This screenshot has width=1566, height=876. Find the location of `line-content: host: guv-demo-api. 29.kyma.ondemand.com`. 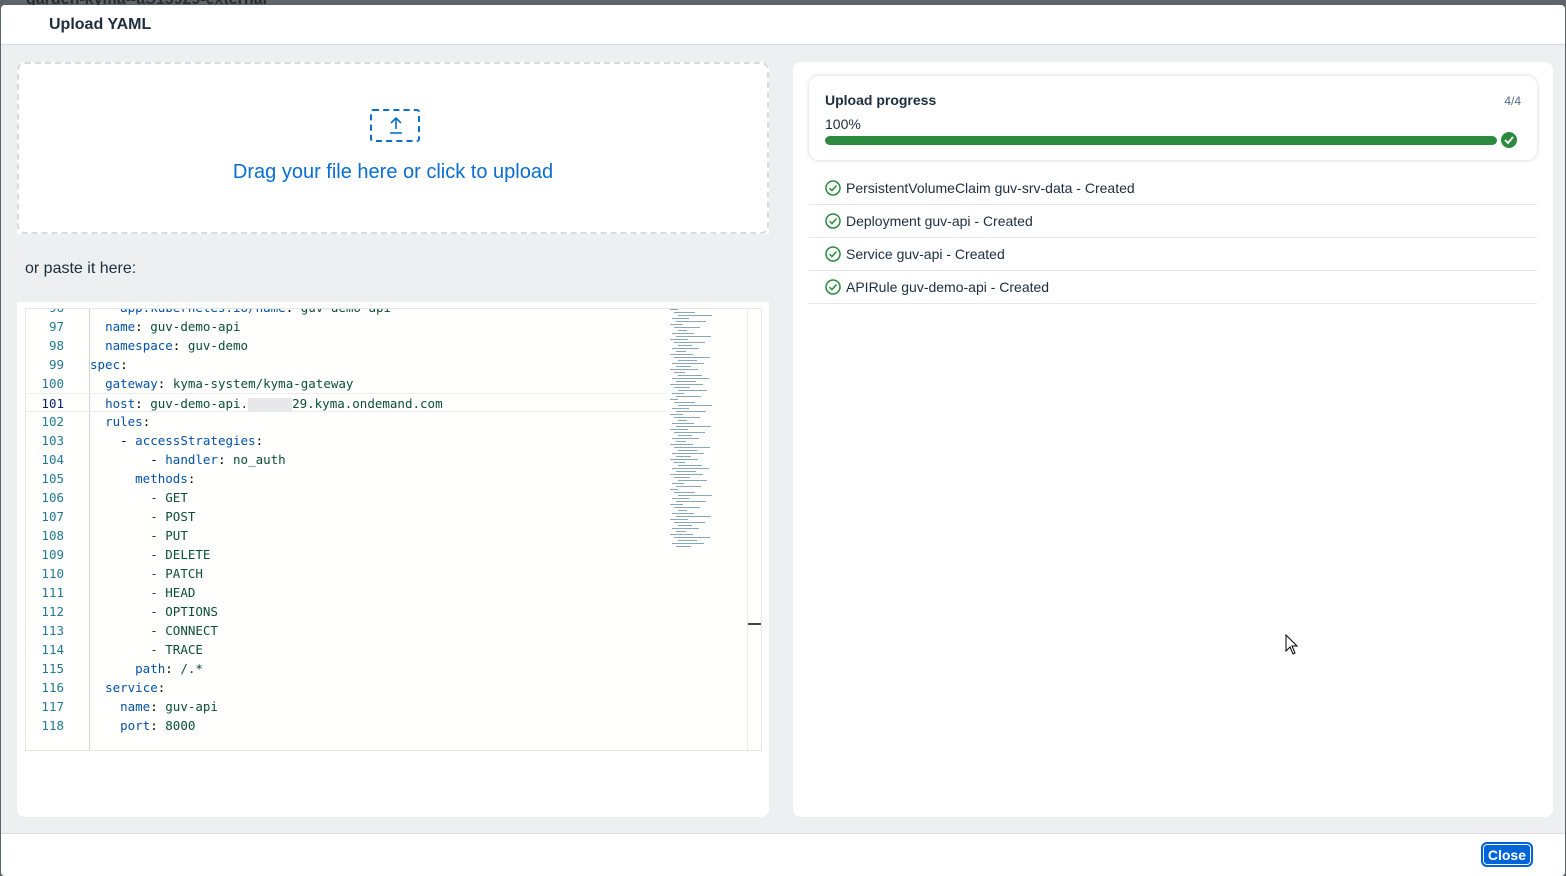

line-content: host: guv-demo-api. 29.kyma.ondemand.com is located at coordinates (274, 404).